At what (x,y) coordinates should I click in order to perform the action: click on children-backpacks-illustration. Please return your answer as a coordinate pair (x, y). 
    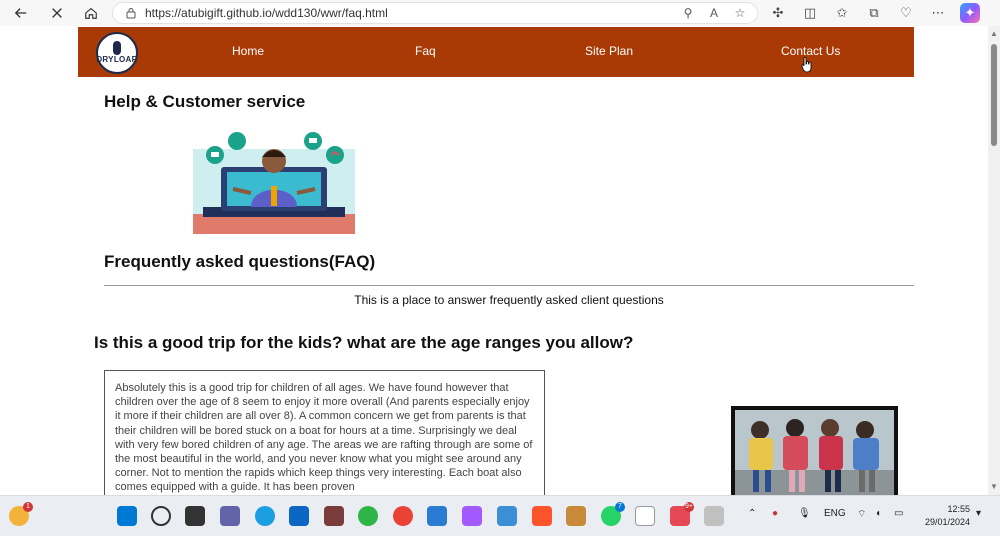
    Looking at the image, I should click on (814, 452).